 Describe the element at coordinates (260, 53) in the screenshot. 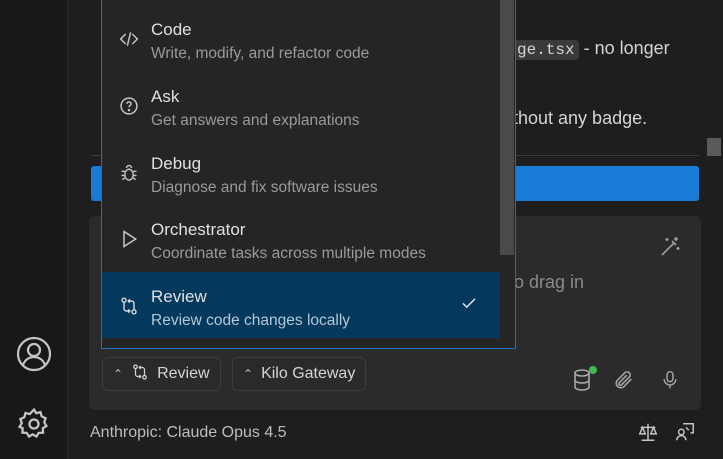

I see `mode-item-desc: Write, modify, and refactor code` at that location.